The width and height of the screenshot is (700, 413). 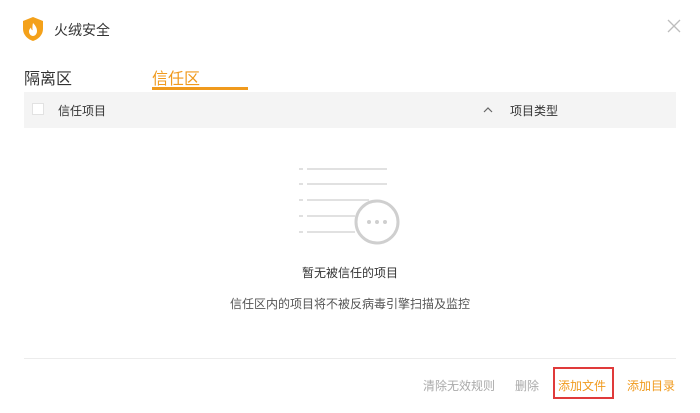 I want to click on title-bar: 火绒安全, so click(x=350, y=29).